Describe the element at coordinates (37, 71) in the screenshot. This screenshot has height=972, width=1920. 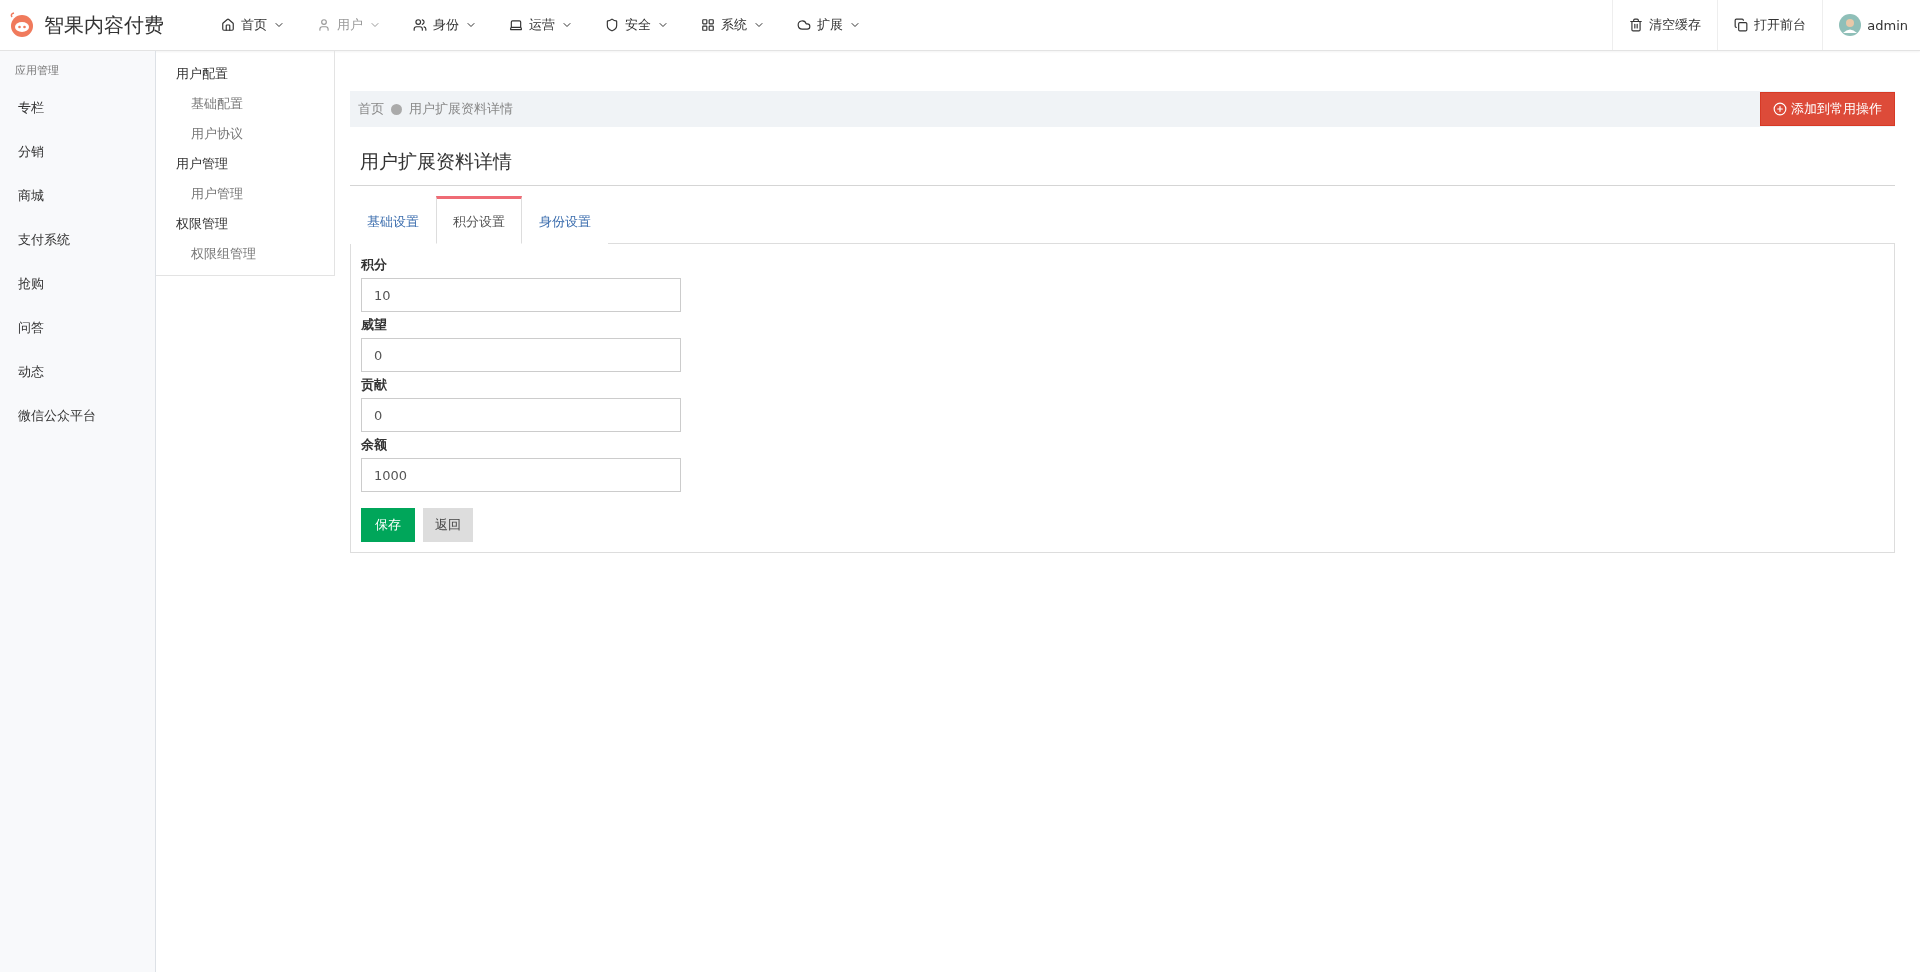
I see `sidebar-heading: 应用管理` at that location.